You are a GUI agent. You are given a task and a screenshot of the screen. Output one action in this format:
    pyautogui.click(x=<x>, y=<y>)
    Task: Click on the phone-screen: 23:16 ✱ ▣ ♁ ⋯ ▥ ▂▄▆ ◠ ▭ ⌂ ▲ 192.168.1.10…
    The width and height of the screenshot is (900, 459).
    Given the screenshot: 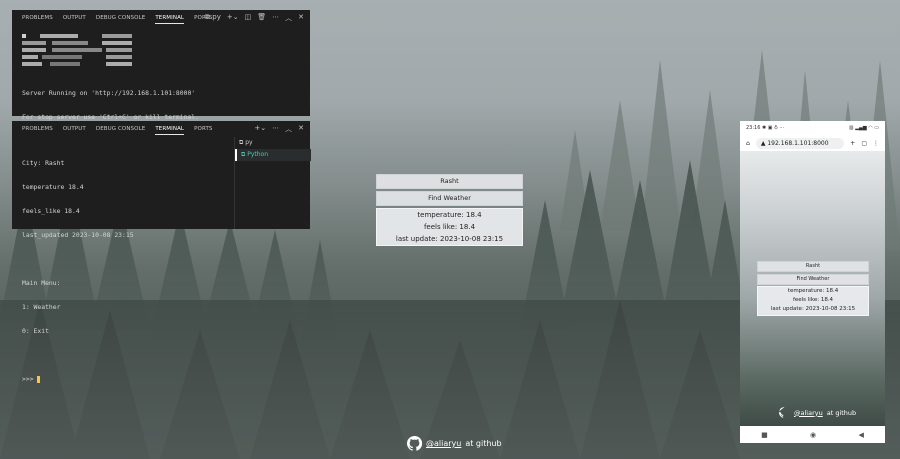 What is the action you would take?
    pyautogui.click(x=812, y=282)
    